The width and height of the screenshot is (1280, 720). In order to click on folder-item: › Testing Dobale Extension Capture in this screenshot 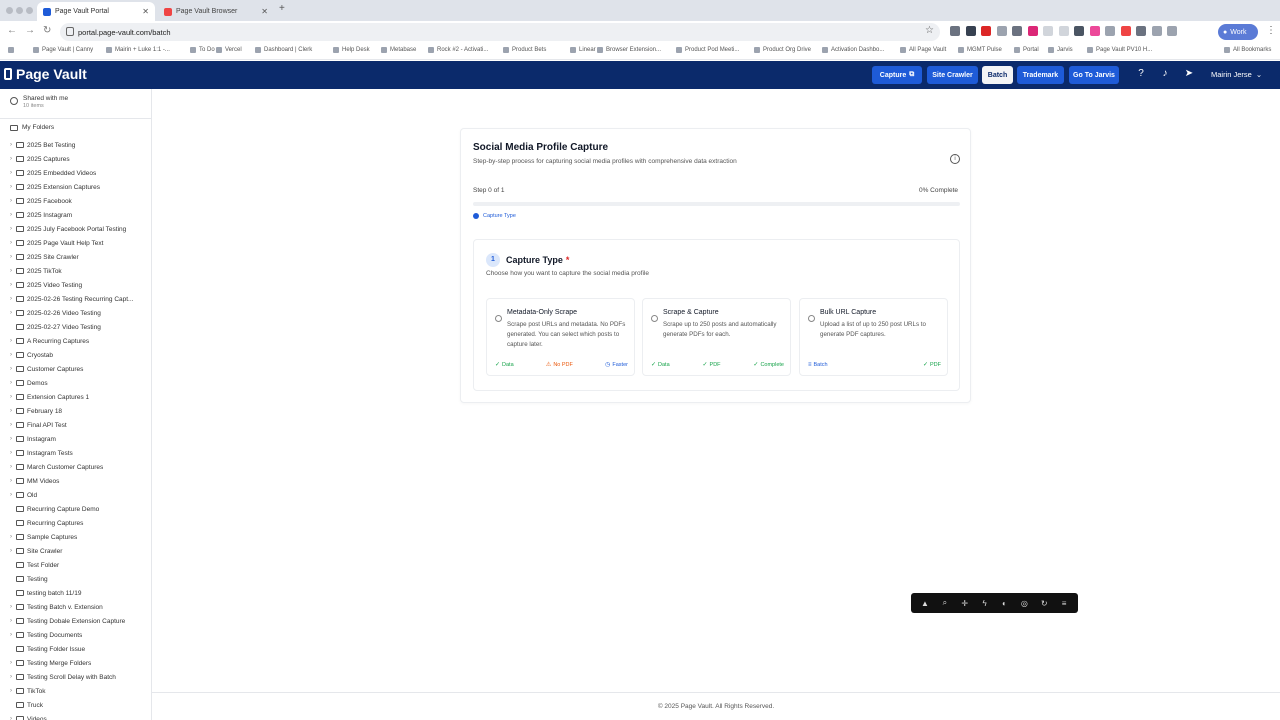, I will do `click(75, 621)`.